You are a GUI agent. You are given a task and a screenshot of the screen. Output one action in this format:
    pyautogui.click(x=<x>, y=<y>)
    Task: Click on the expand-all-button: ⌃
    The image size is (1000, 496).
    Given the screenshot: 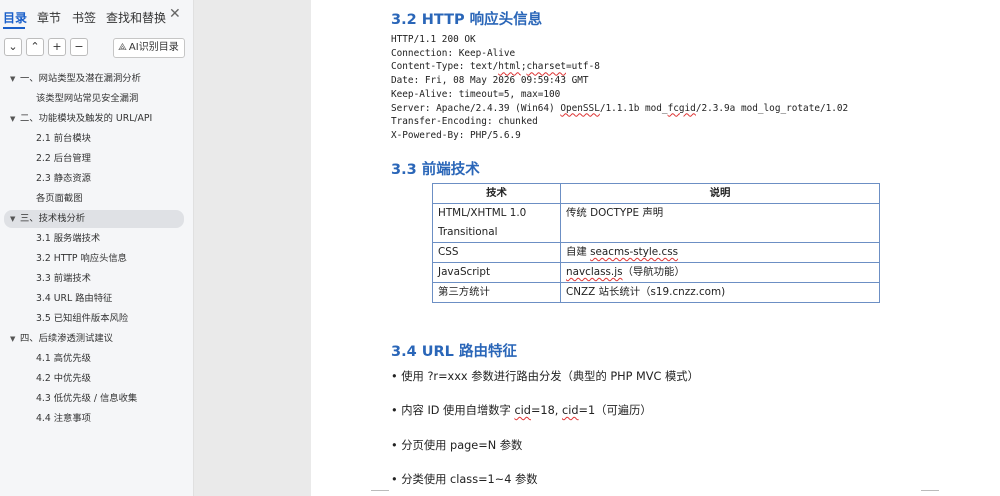 What is the action you would take?
    pyautogui.click(x=35, y=47)
    